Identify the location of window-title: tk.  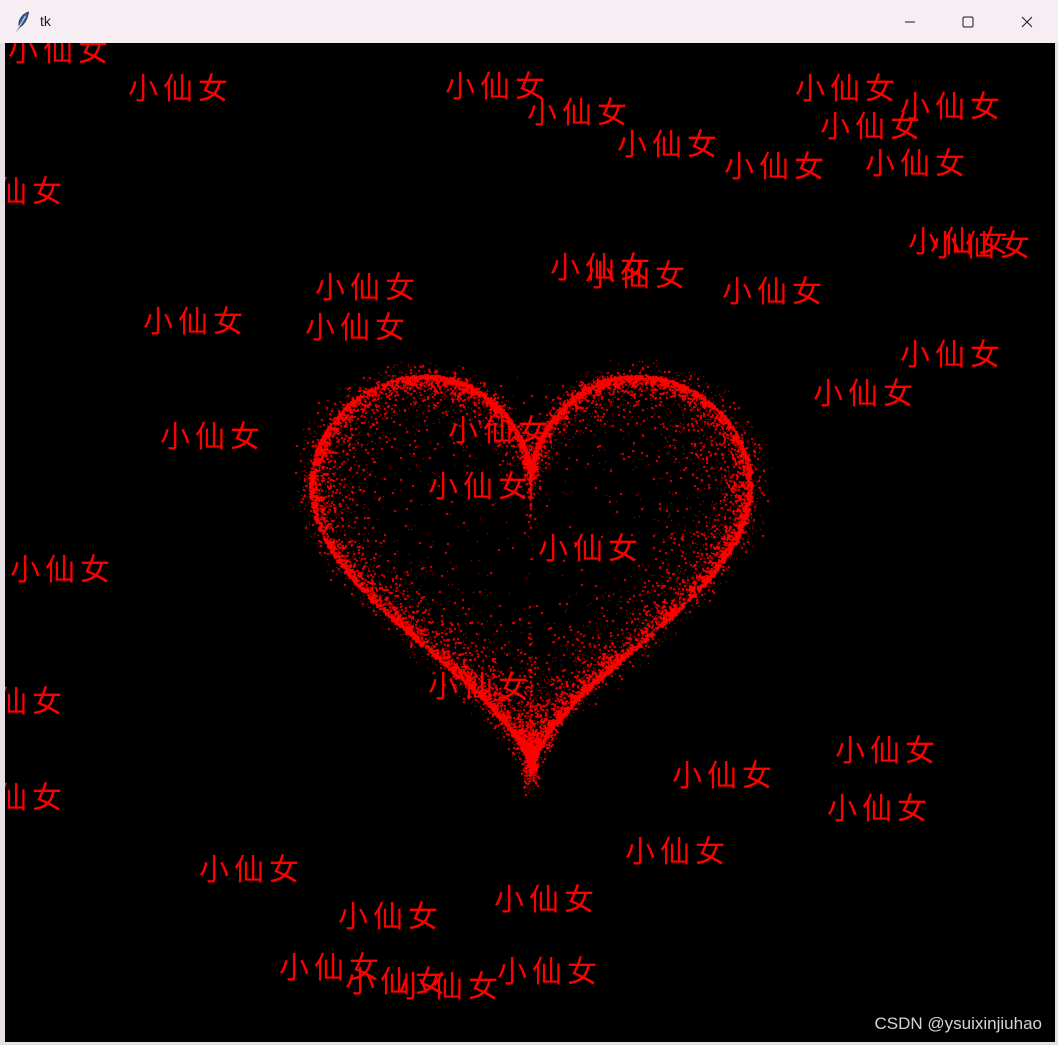
(45, 21).